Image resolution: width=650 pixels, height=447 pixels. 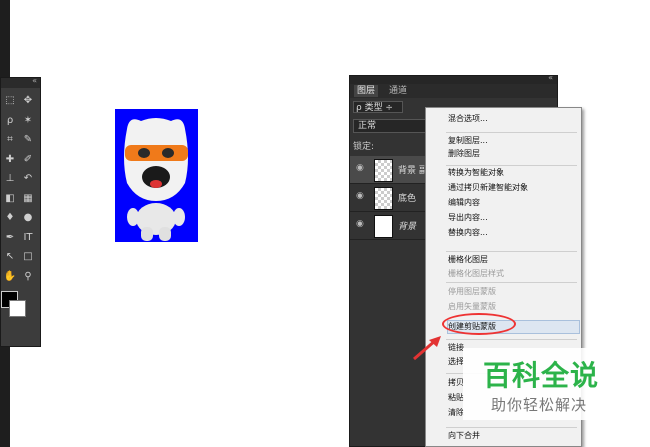 What do you see at coordinates (472, 306) in the screenshot?
I see `menu-item: 启用矢量蒙版` at bounding box center [472, 306].